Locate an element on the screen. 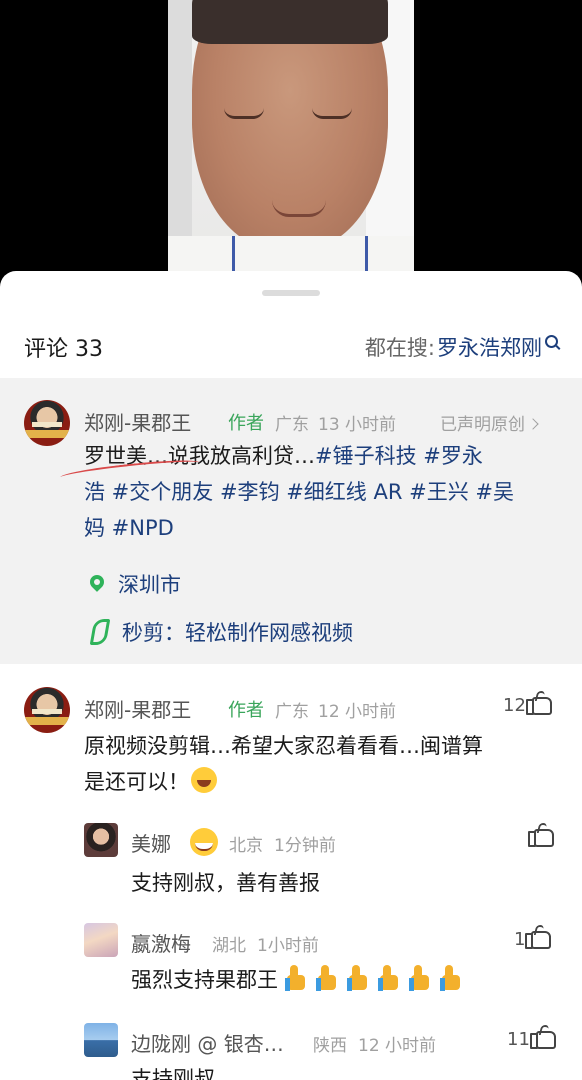  like-button is located at coordinates (541, 838).